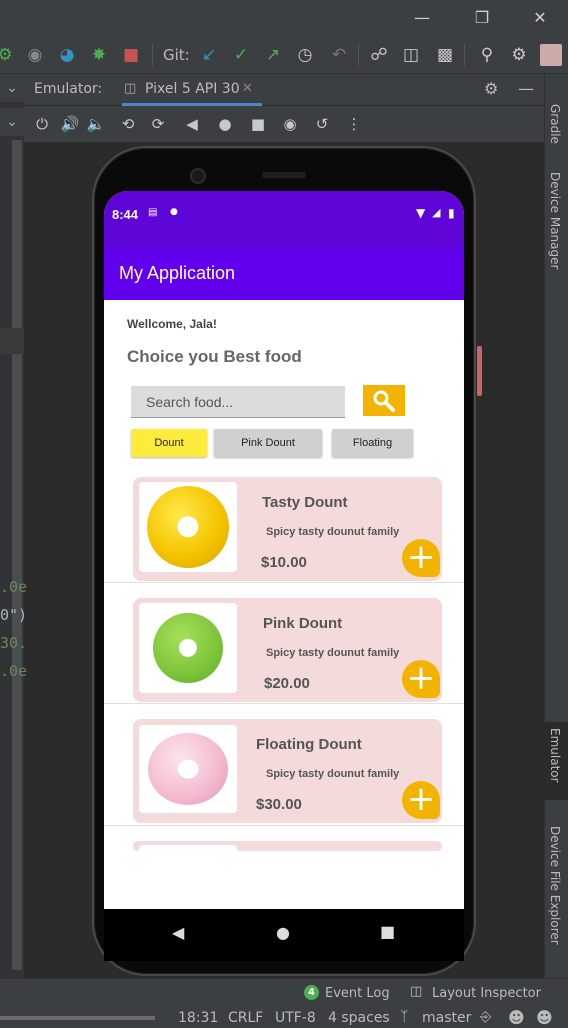 The height and width of the screenshot is (1028, 568). I want to click on ide-toolbar: ⚙ ◉ ◕ ✸ ■ ↙ ✓ ↗ ◷ ↶ ☍ ◫ ▩ ⚲ ⚙, so click(284, 55).